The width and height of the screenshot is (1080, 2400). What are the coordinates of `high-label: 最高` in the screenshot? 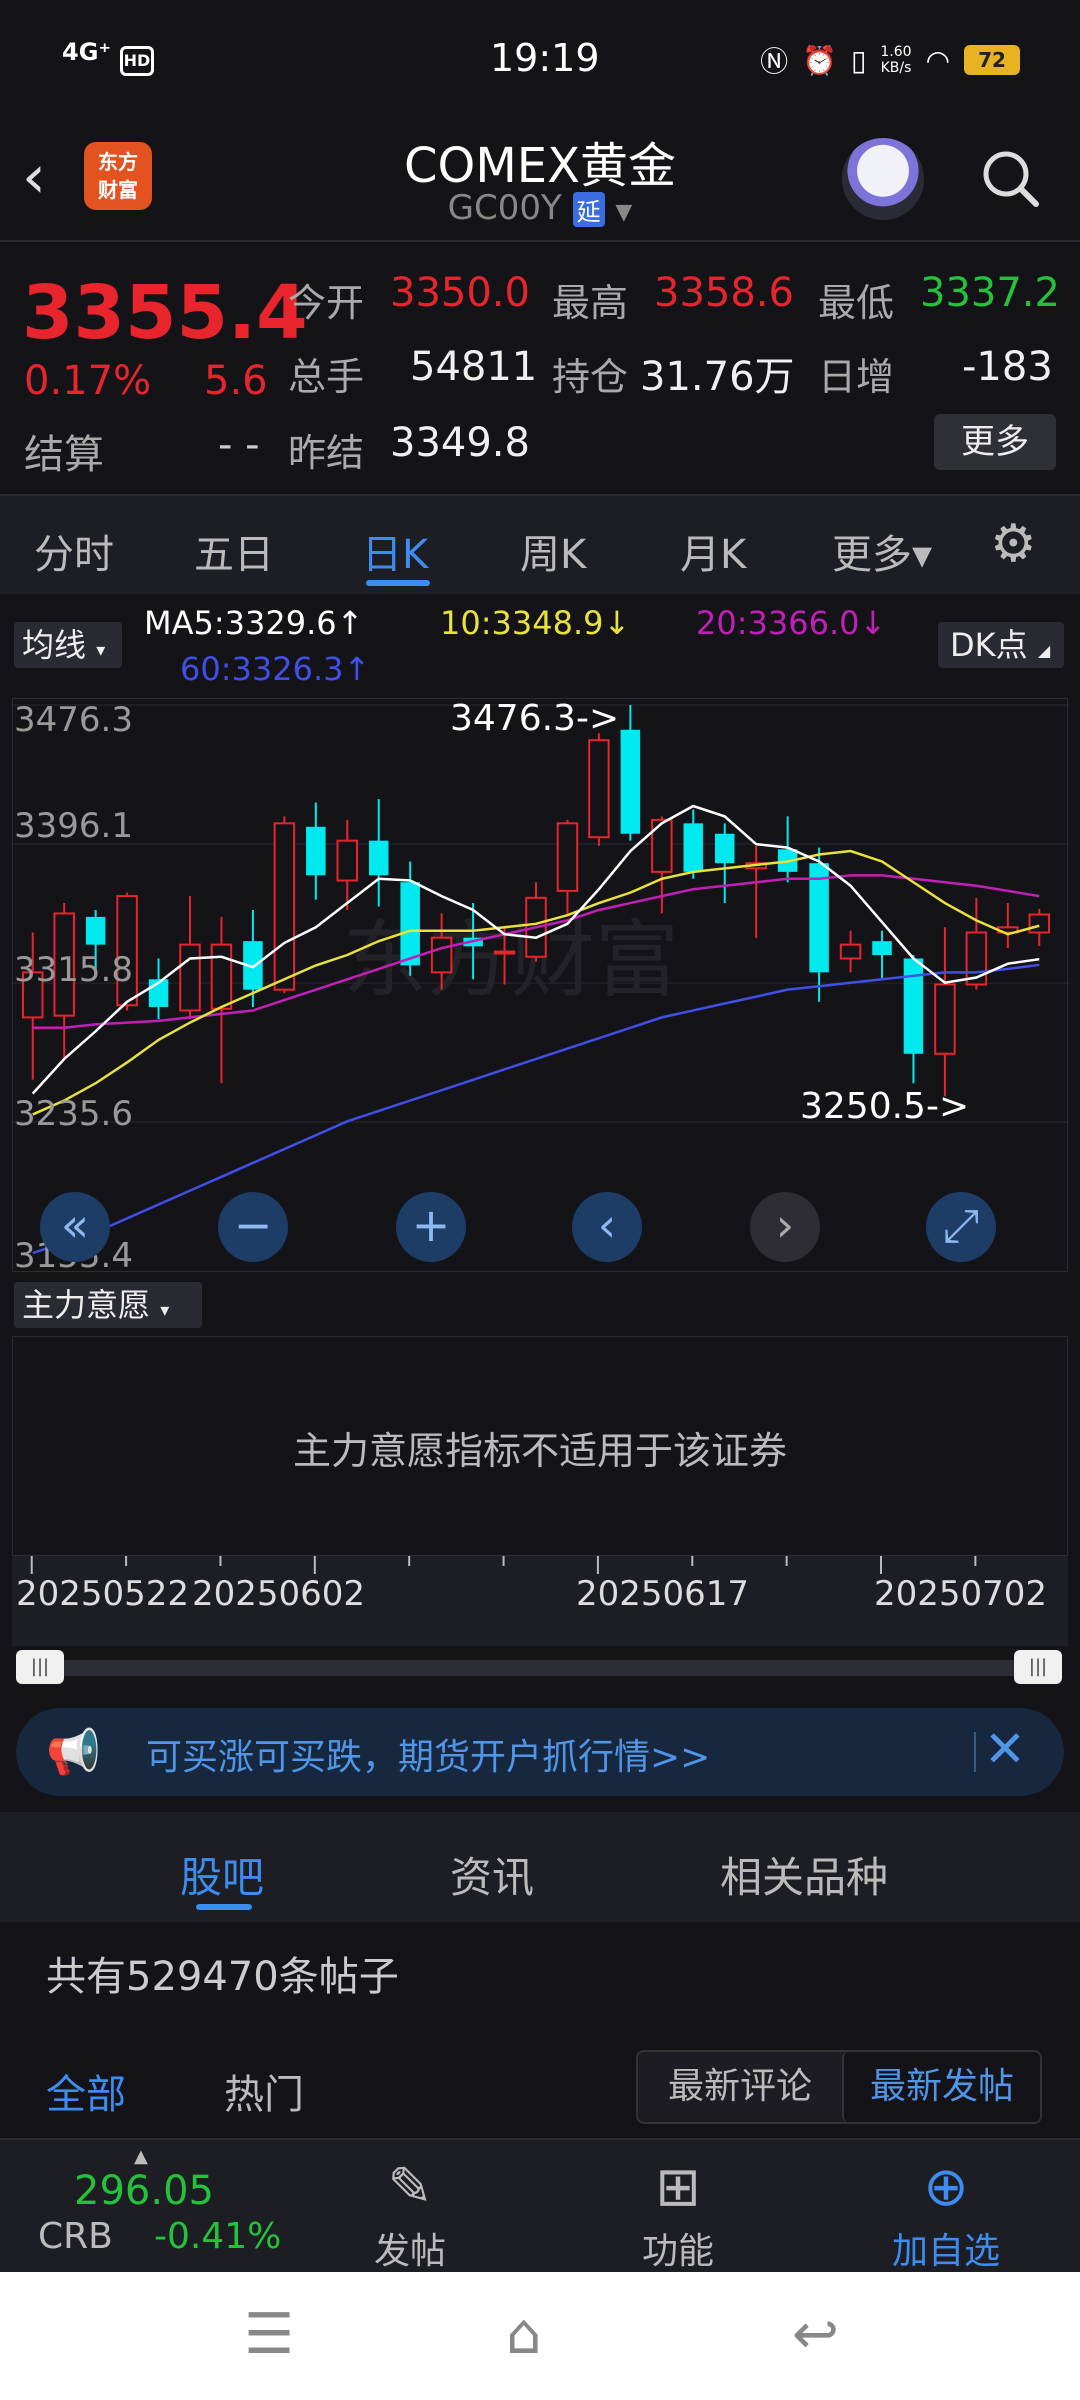 It's located at (590, 303).